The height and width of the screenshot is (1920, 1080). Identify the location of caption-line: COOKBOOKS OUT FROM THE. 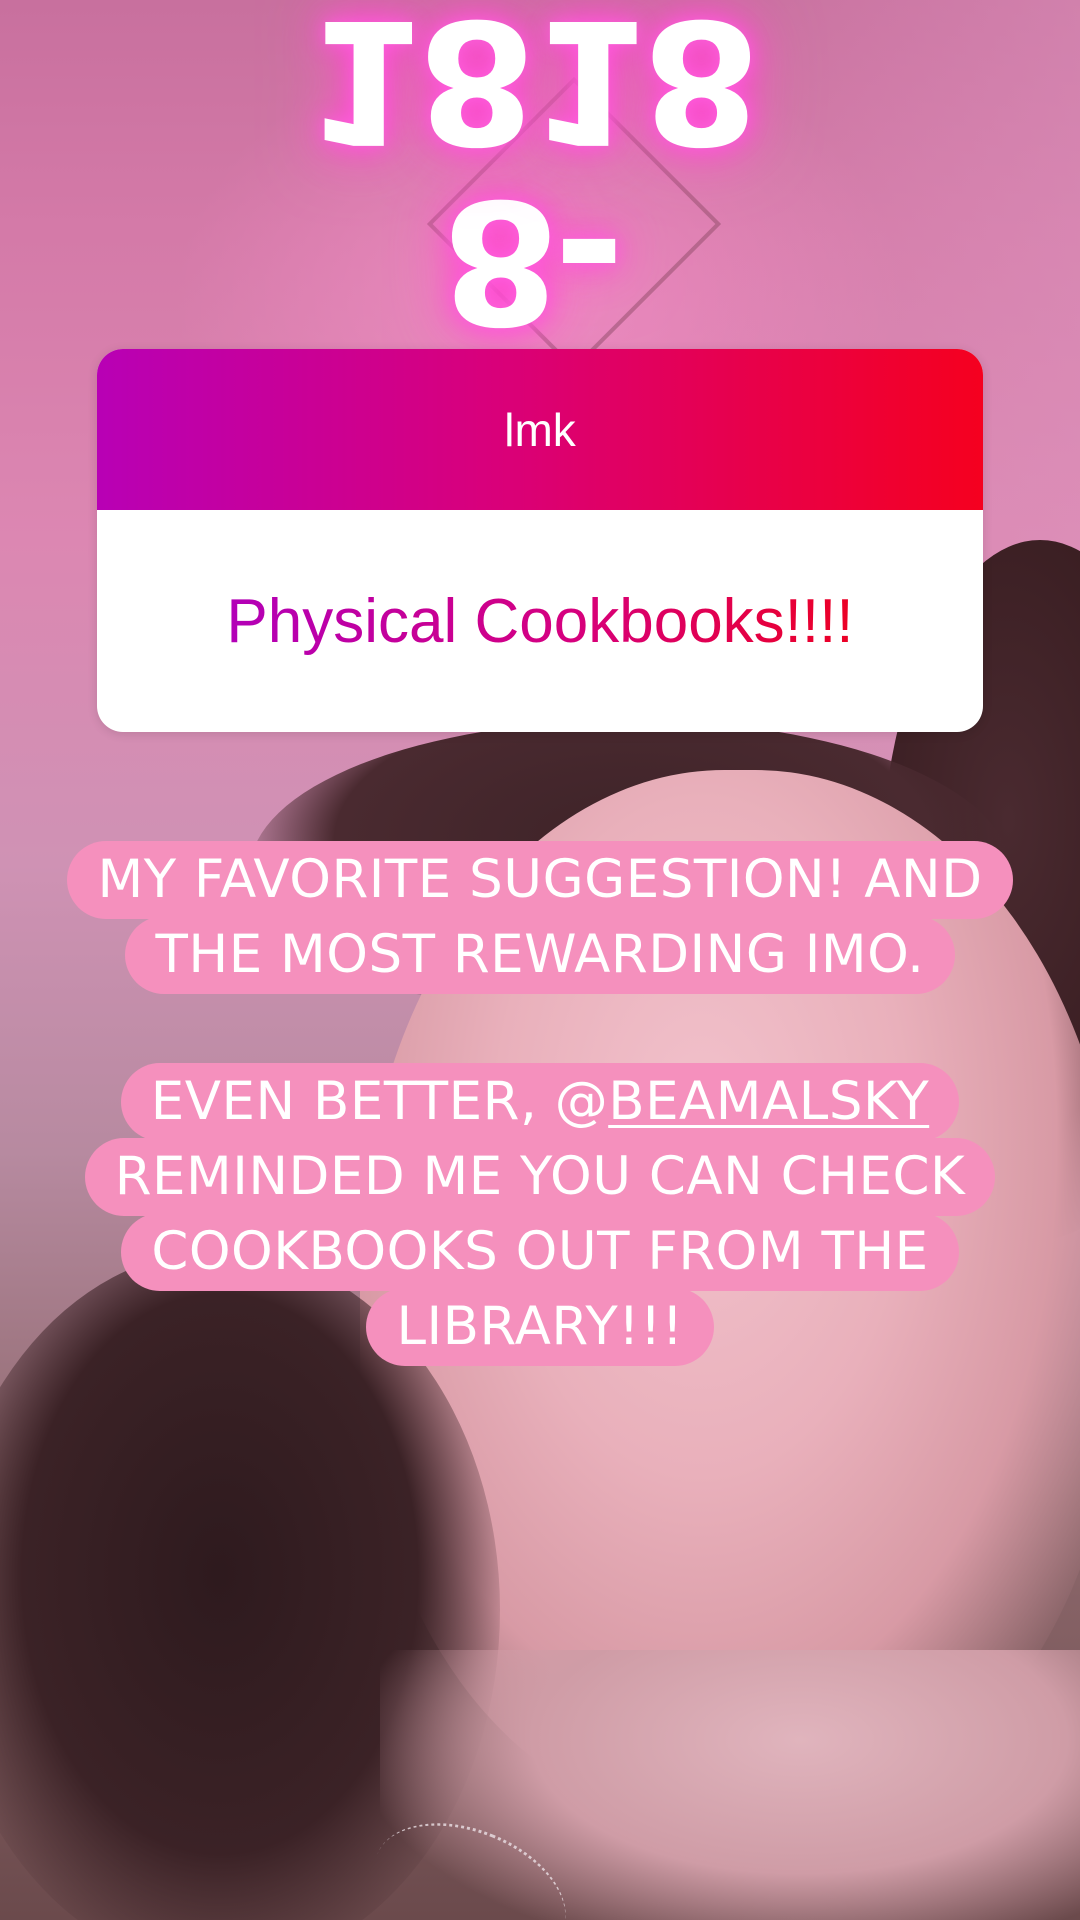
(540, 1252).